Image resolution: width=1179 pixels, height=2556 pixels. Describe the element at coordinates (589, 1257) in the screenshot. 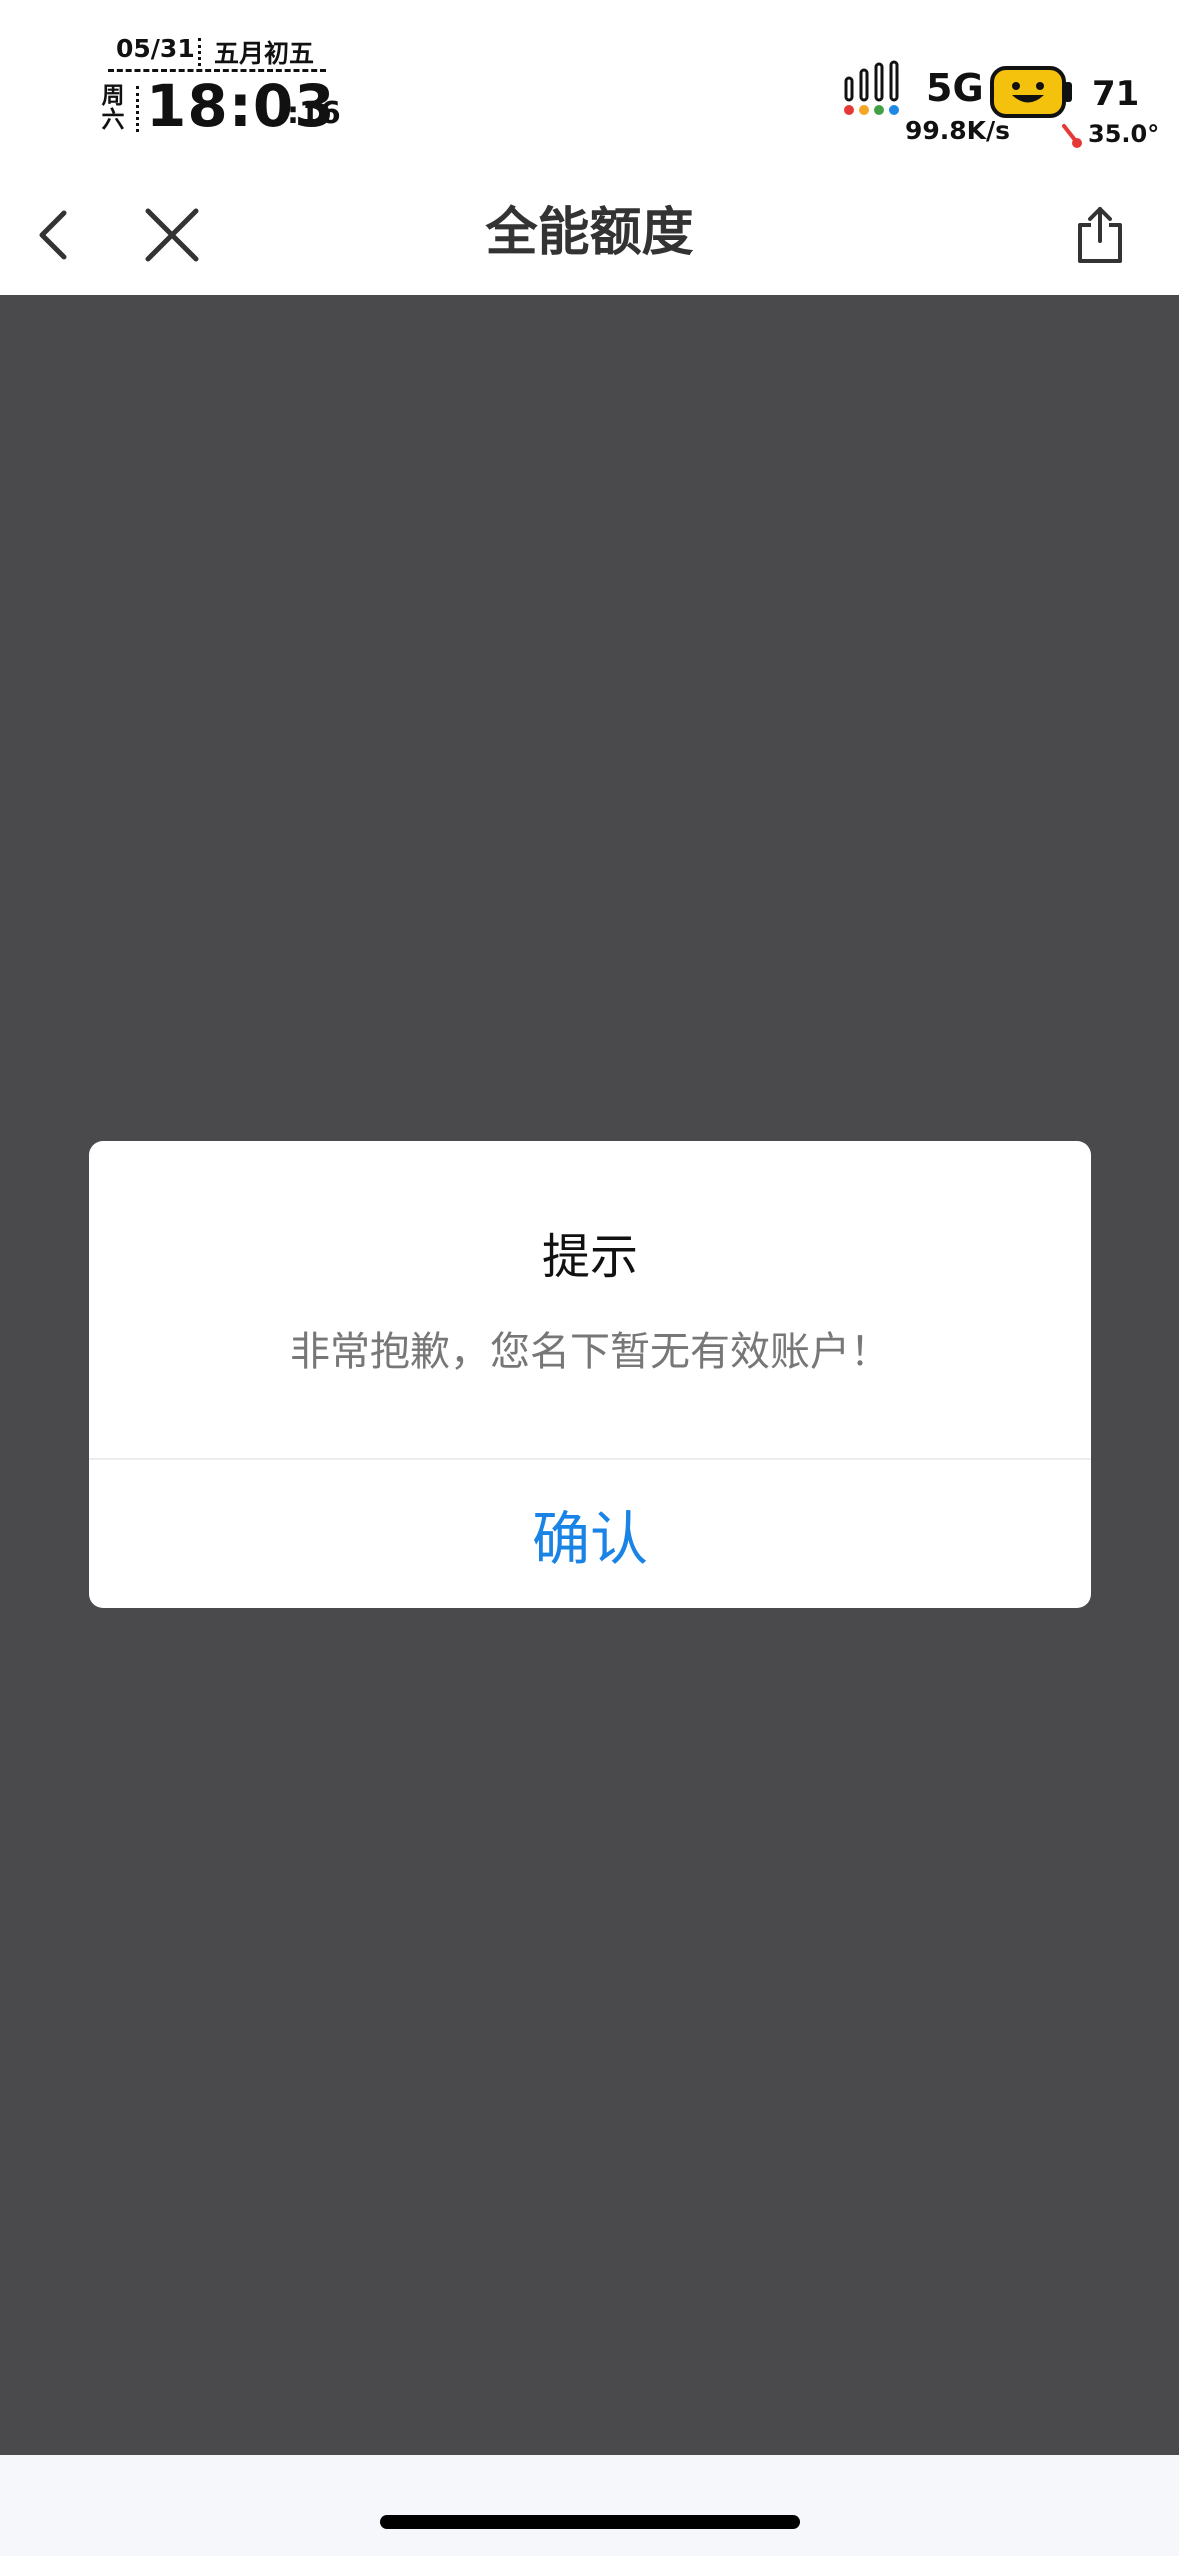

I see `dialog-title: 提示` at that location.